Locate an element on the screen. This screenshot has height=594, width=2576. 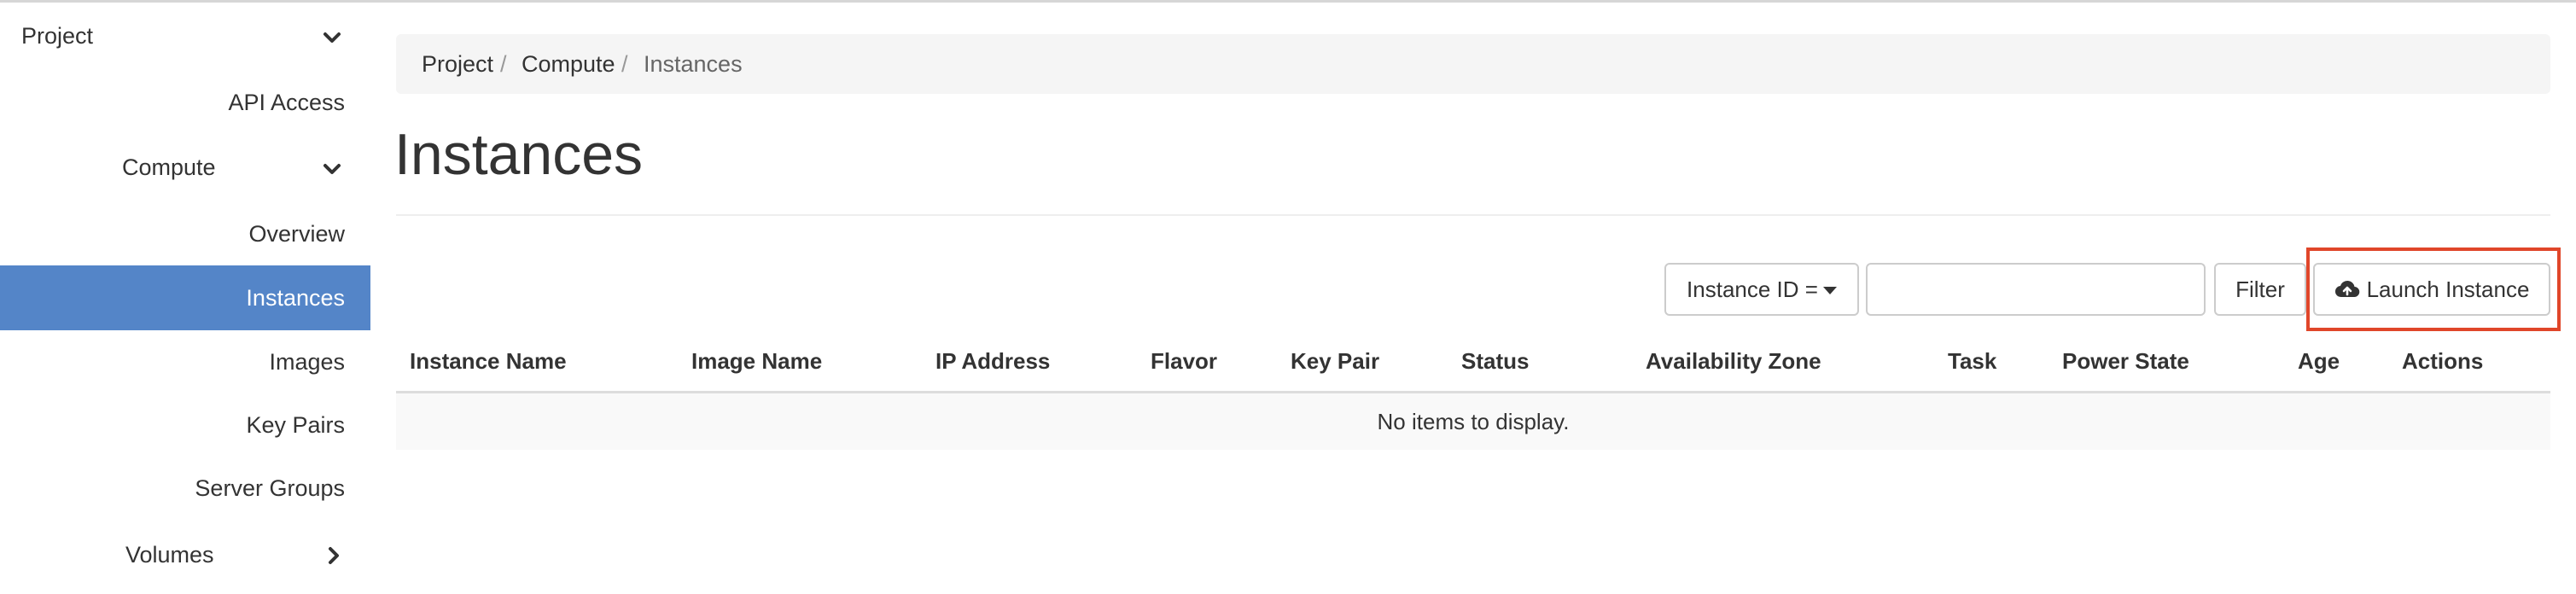
column-header-power-state: Power State is located at coordinates (2125, 361).